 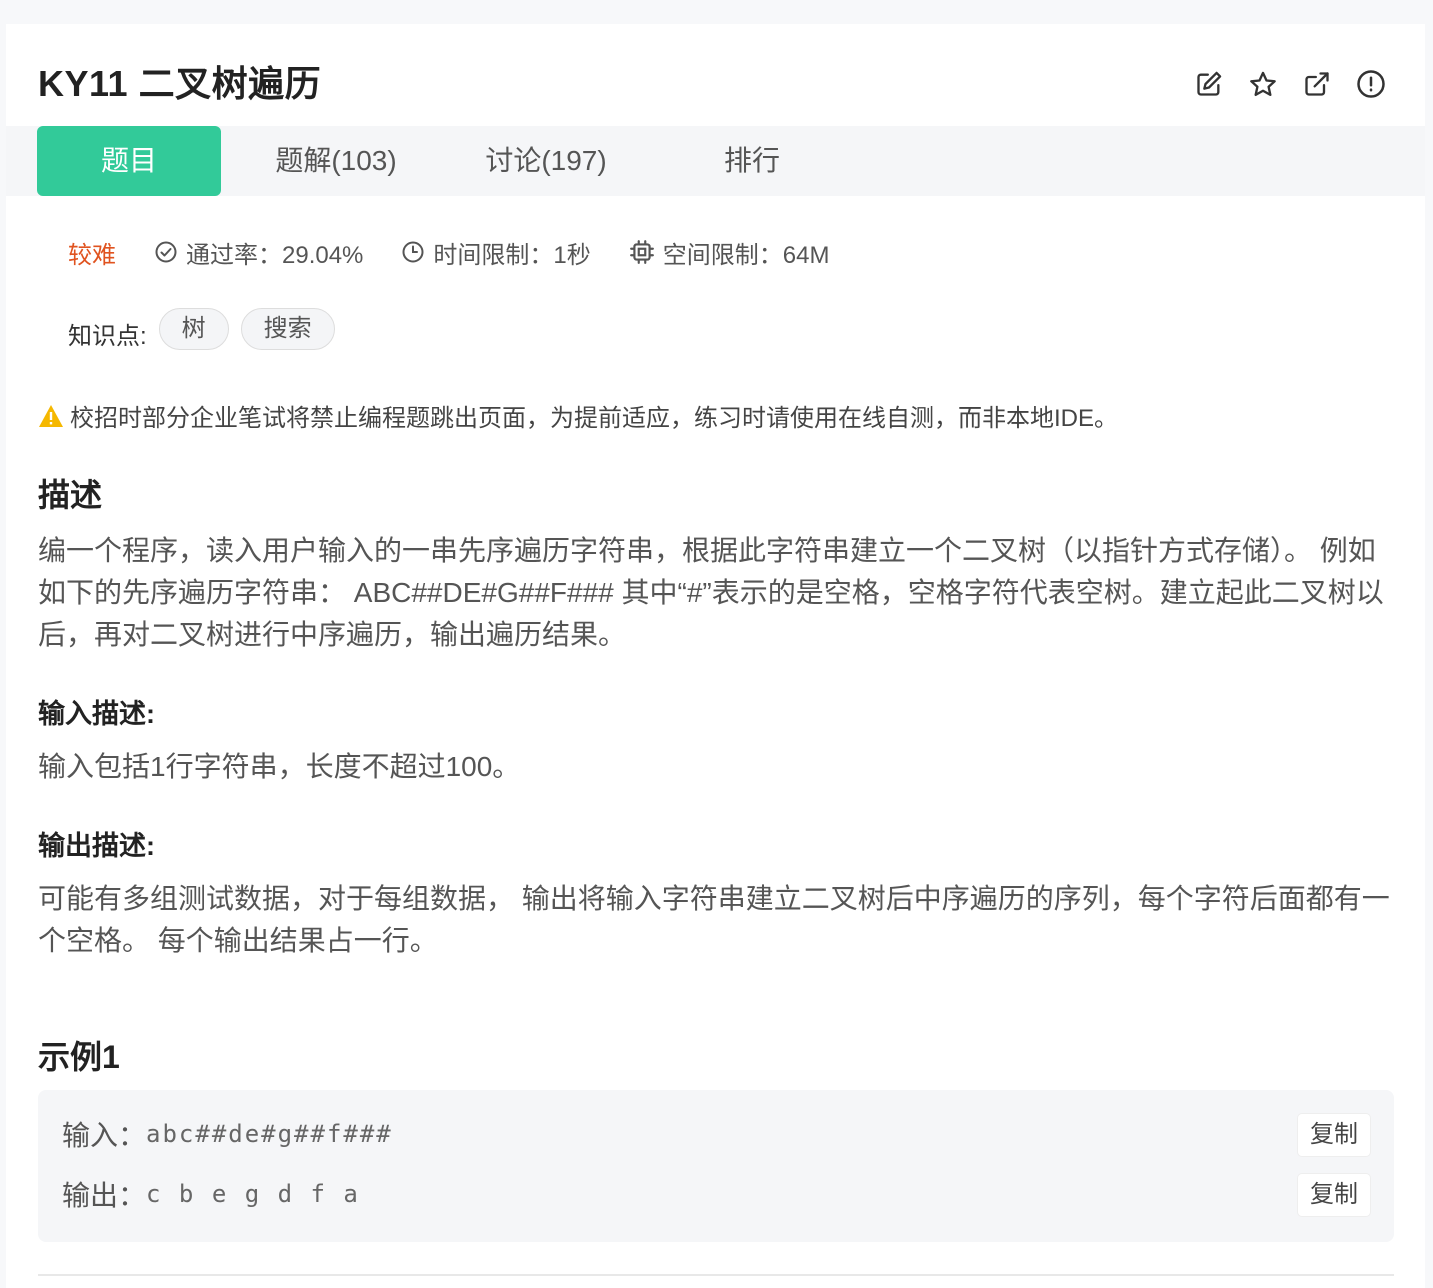 I want to click on problem-tabs: 题目 题解(103) 讨论(197) 排行, so click(x=715, y=161).